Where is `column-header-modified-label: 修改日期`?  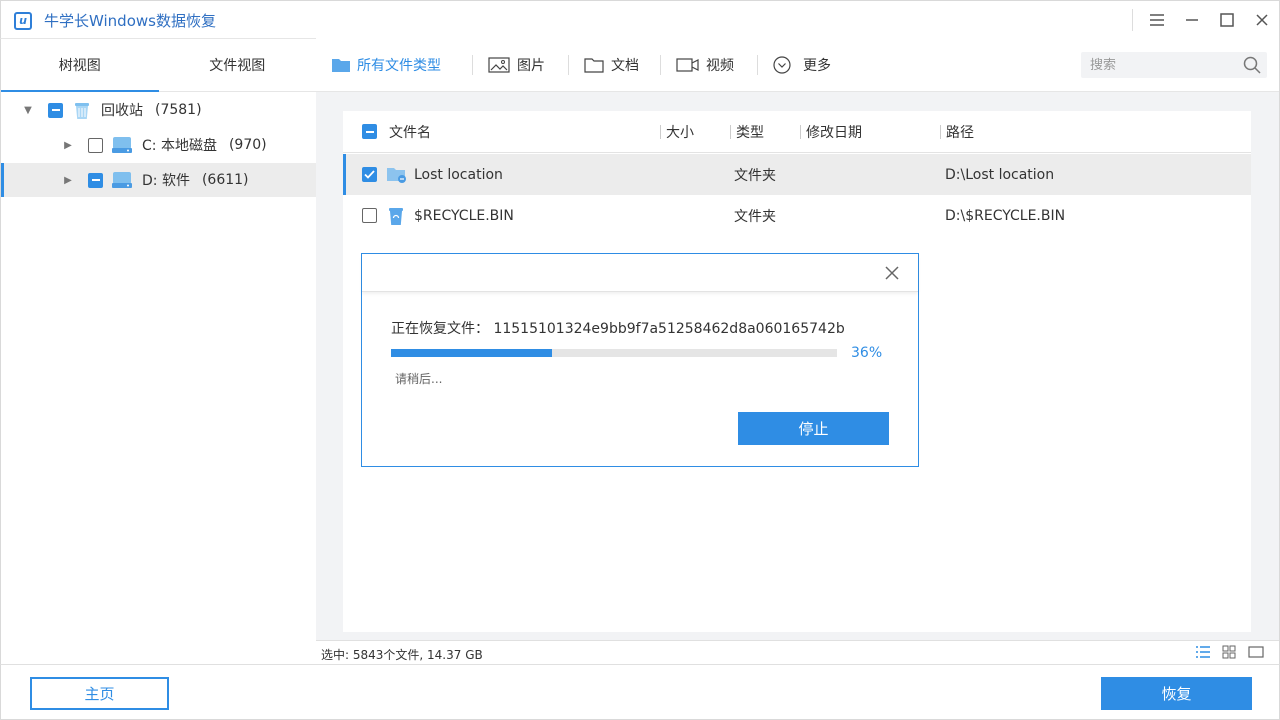
column-header-modified-label: 修改日期 is located at coordinates (834, 132).